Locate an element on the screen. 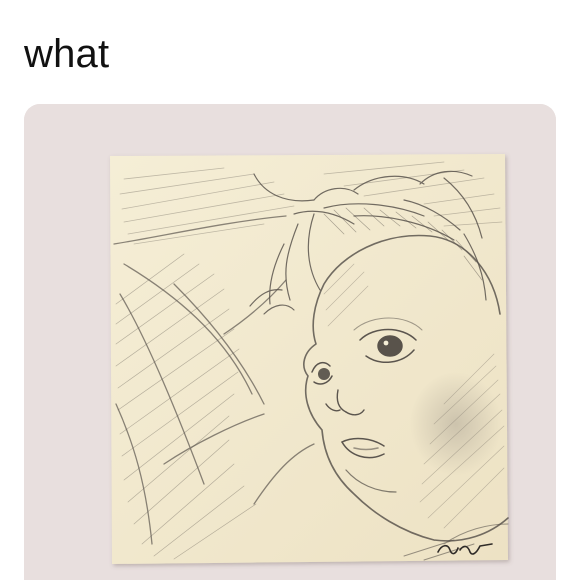 The width and height of the screenshot is (580, 580). post-caption: what is located at coordinates (67, 54).